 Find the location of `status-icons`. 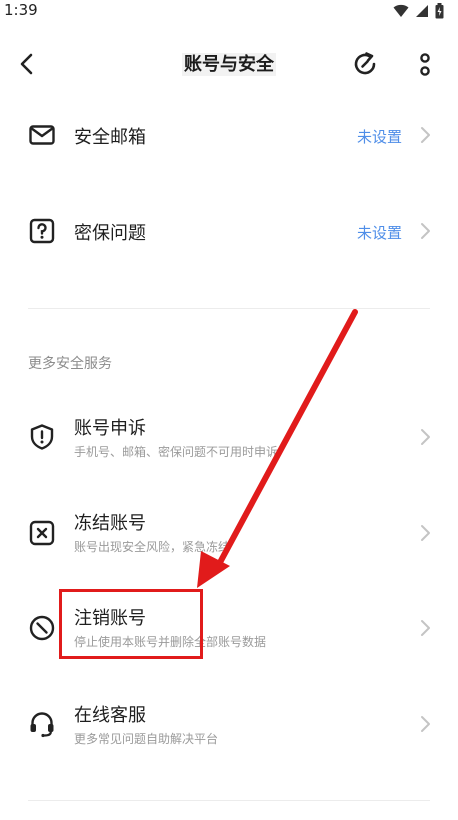

status-icons is located at coordinates (418, 11).